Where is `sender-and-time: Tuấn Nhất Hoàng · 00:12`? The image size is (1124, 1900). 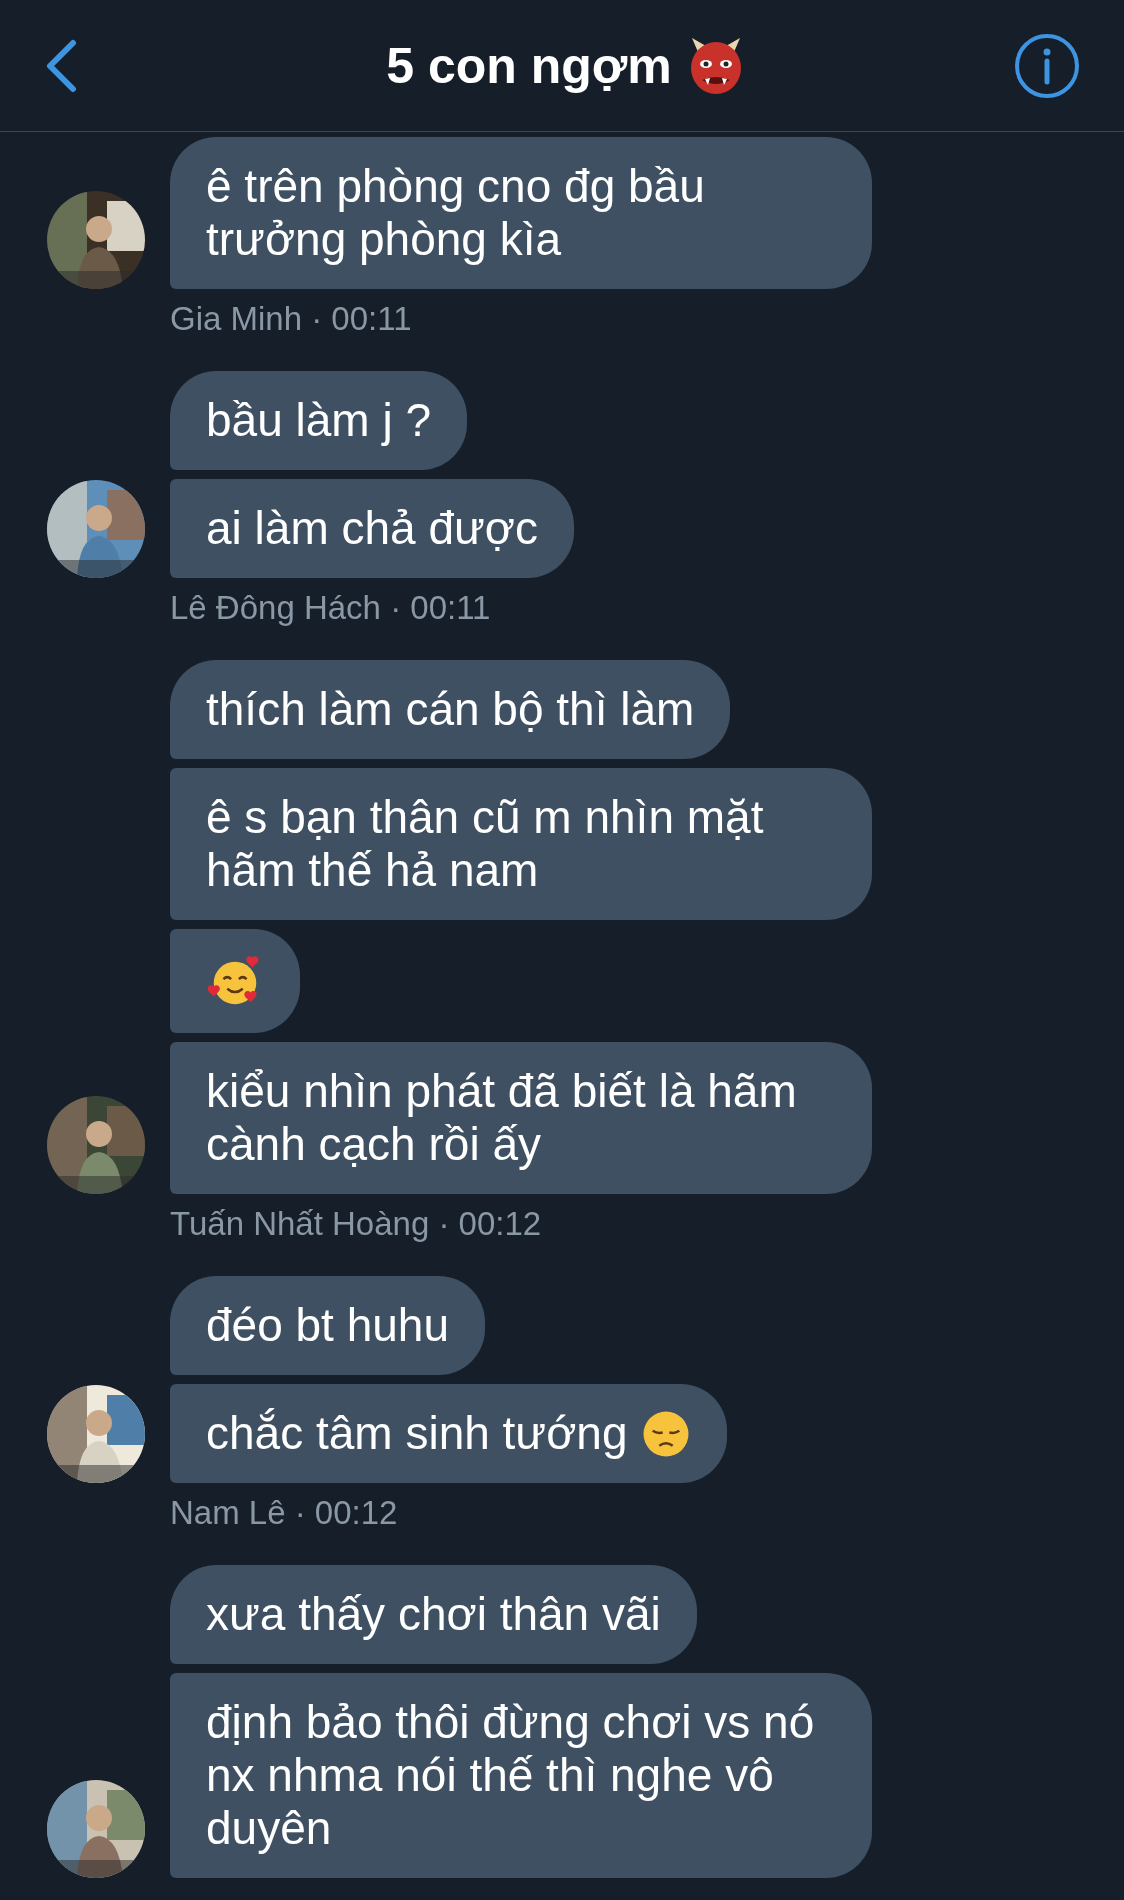
sender-and-time: Tuấn Nhất Hoàng · 00:12 is located at coordinates (356, 1224).